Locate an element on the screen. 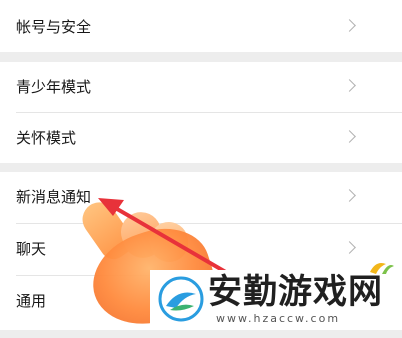 This screenshot has width=402, height=338. site-logo-icon is located at coordinates (181, 299).